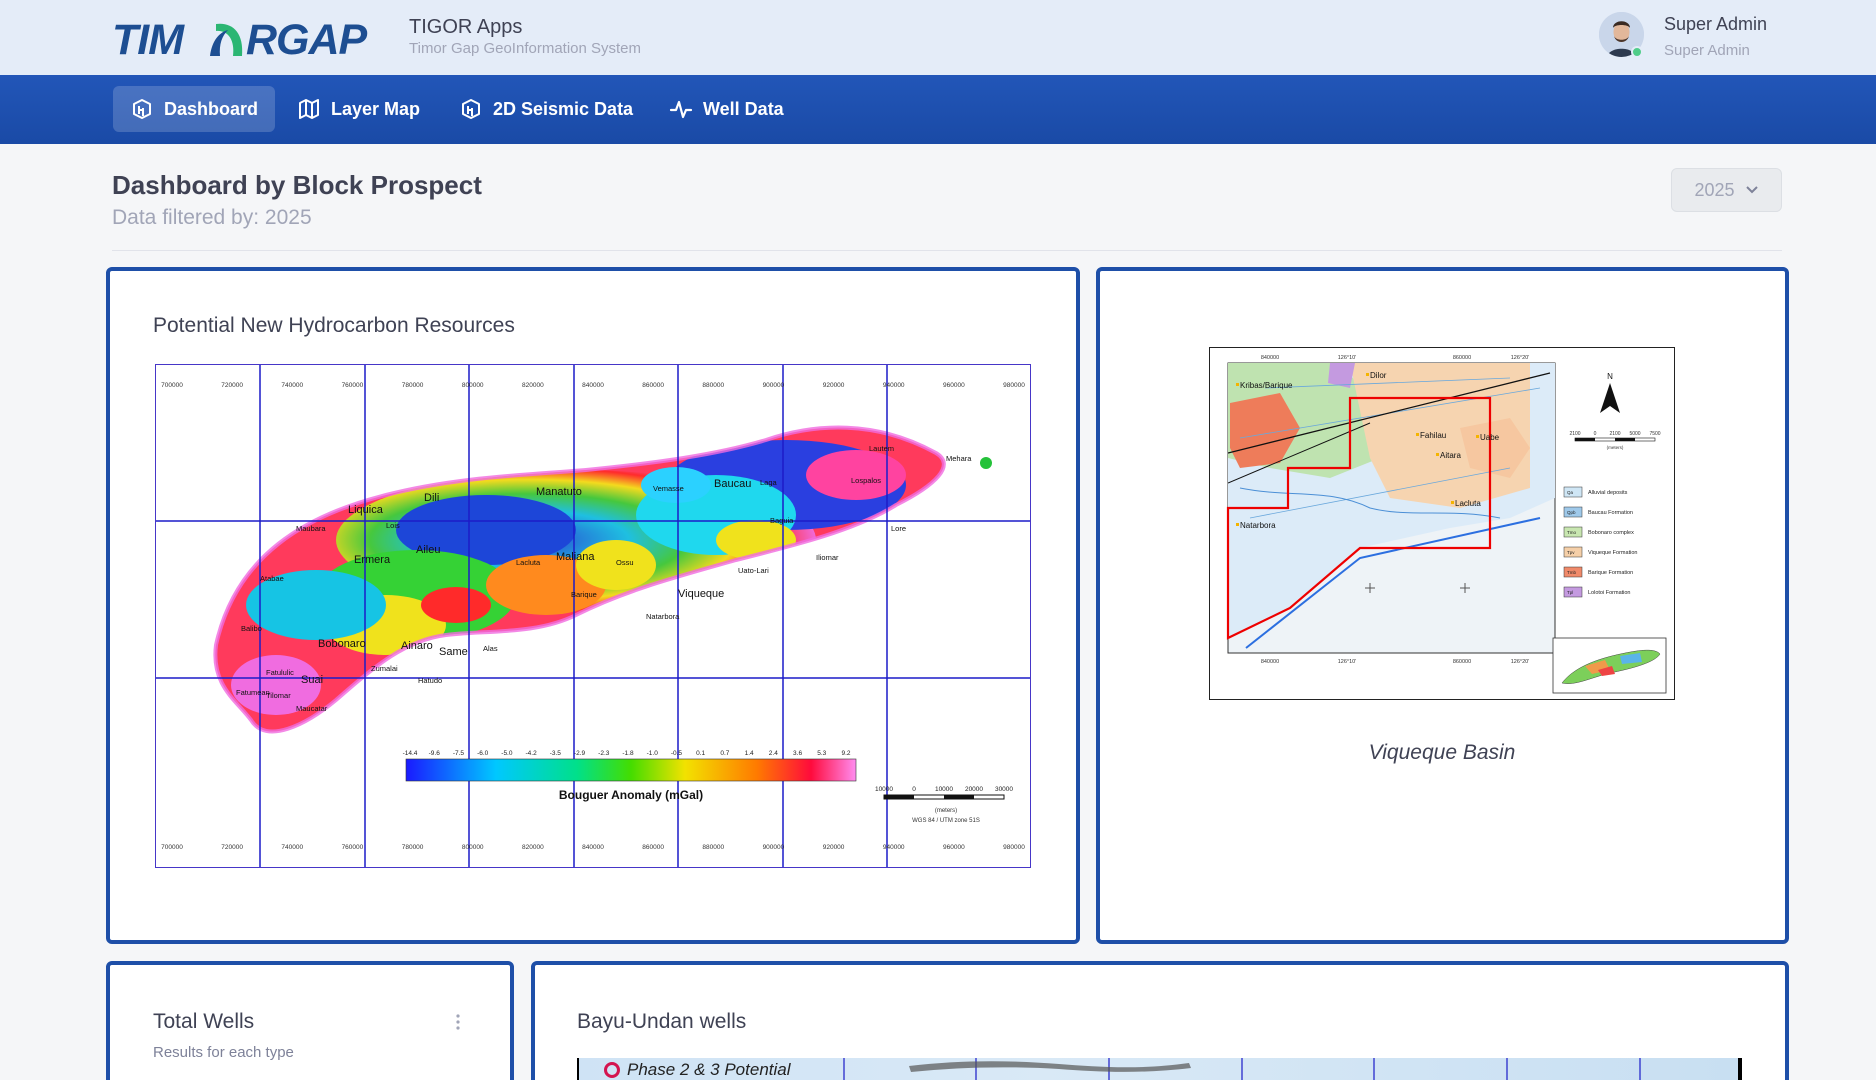 Image resolution: width=1876 pixels, height=1080 pixels. I want to click on map-icon, so click(309, 109).